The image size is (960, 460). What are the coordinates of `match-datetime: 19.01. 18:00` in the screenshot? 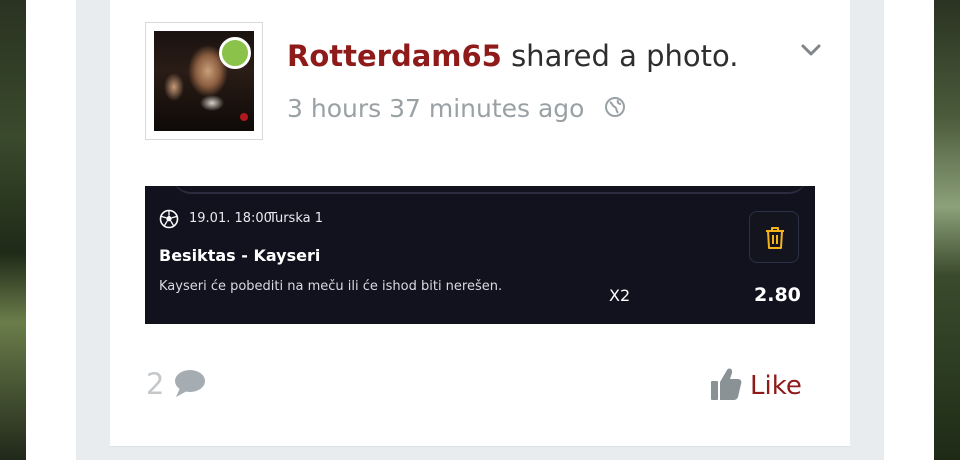 It's located at (230, 218).